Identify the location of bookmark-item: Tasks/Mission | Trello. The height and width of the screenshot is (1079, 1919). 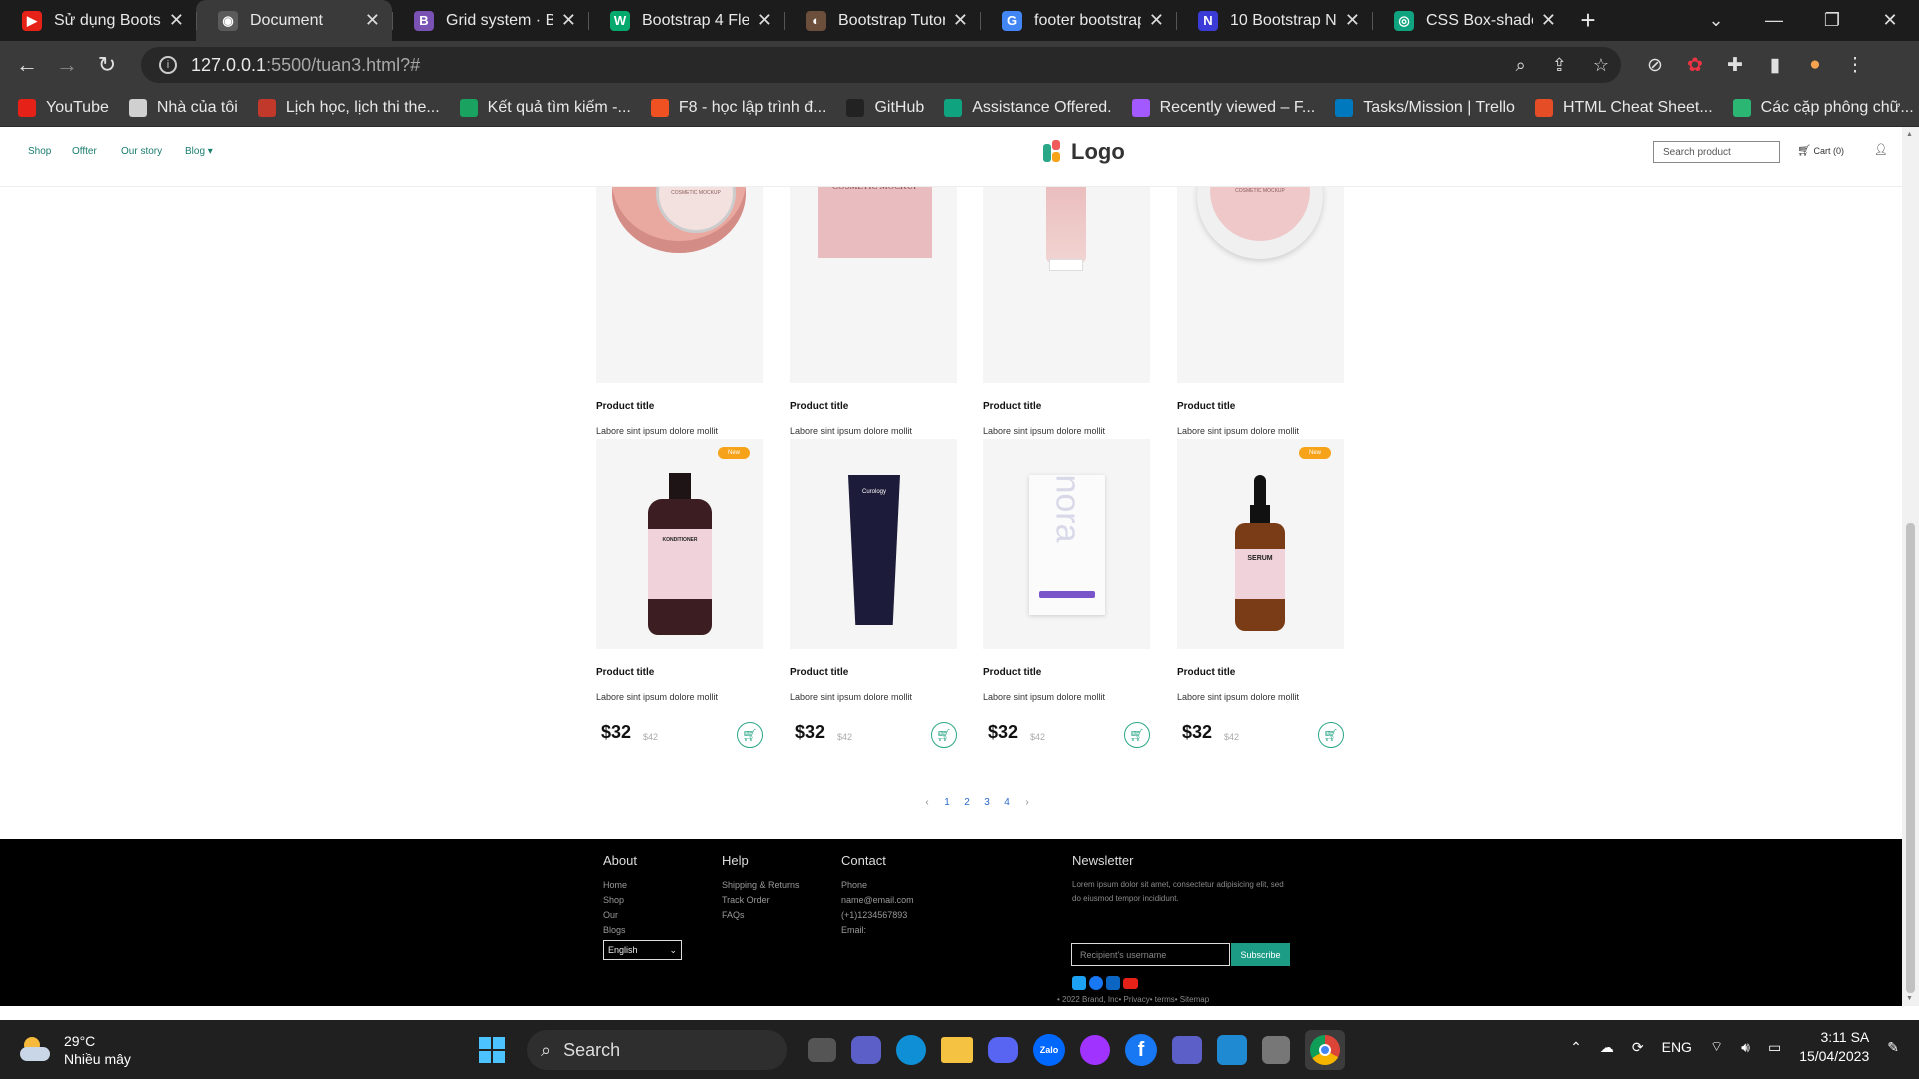
(1425, 107).